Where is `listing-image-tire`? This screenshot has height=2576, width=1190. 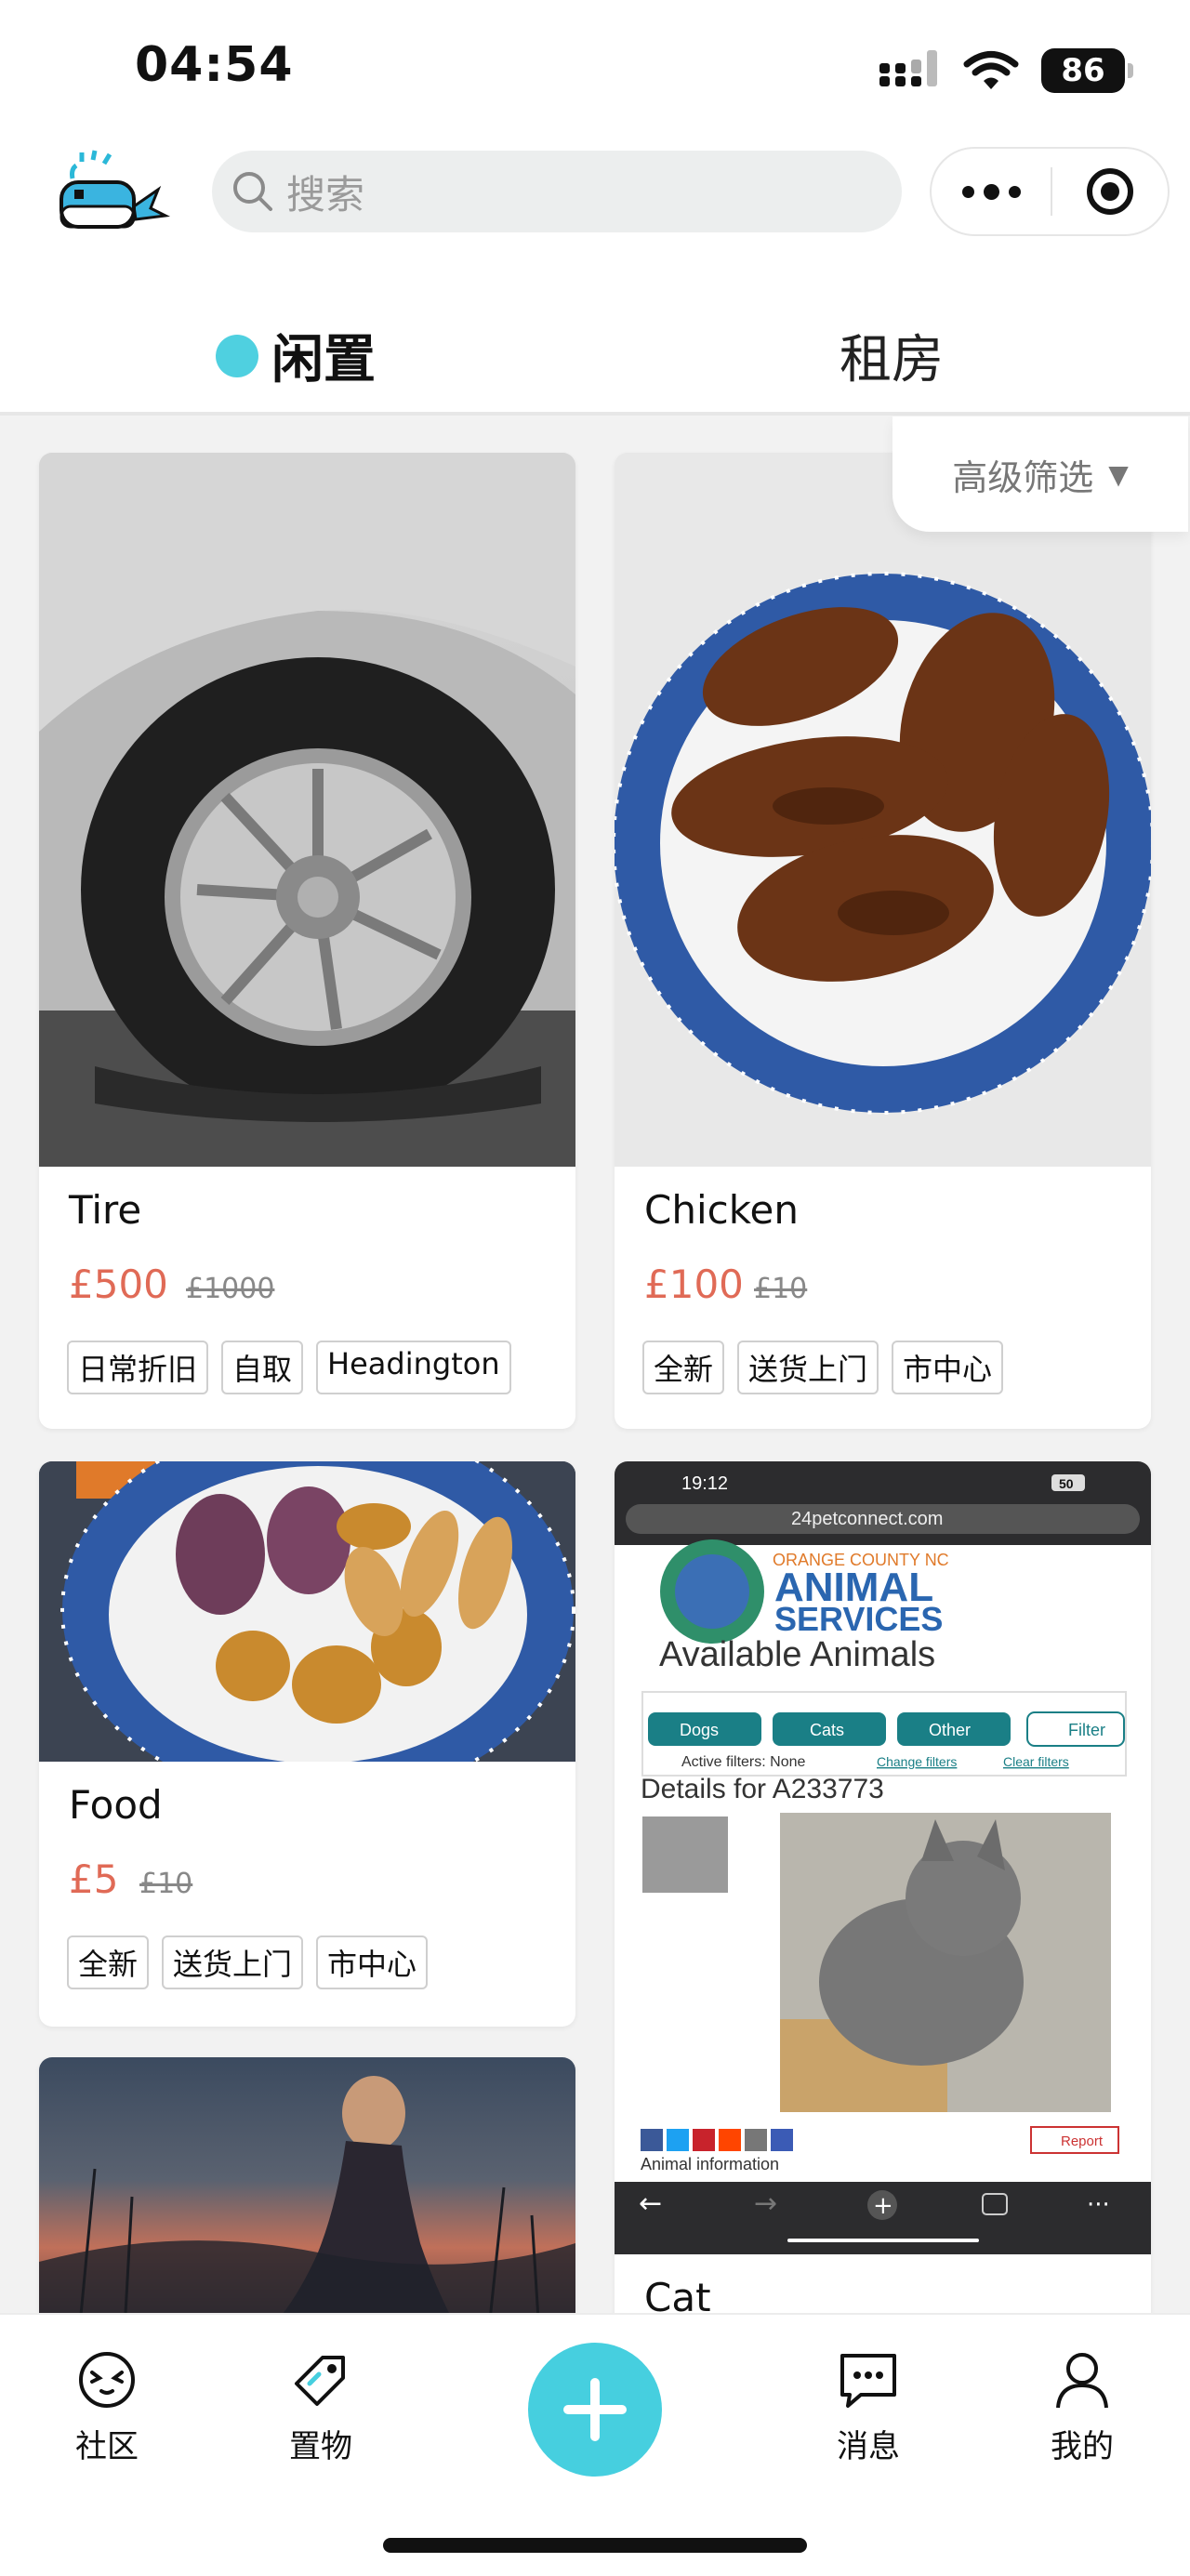
listing-image-tire is located at coordinates (307, 810).